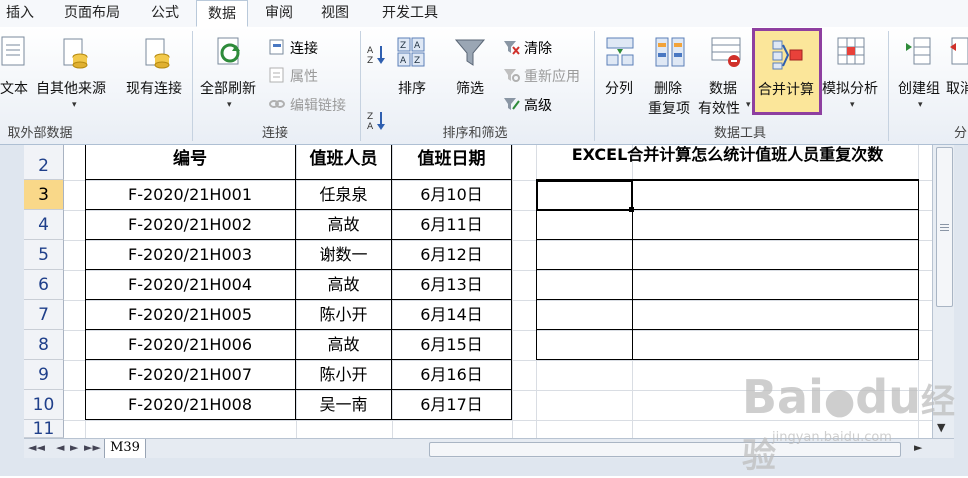 The height and width of the screenshot is (478, 968). I want to click on chevron-down-icon: ▾, so click(74, 105).